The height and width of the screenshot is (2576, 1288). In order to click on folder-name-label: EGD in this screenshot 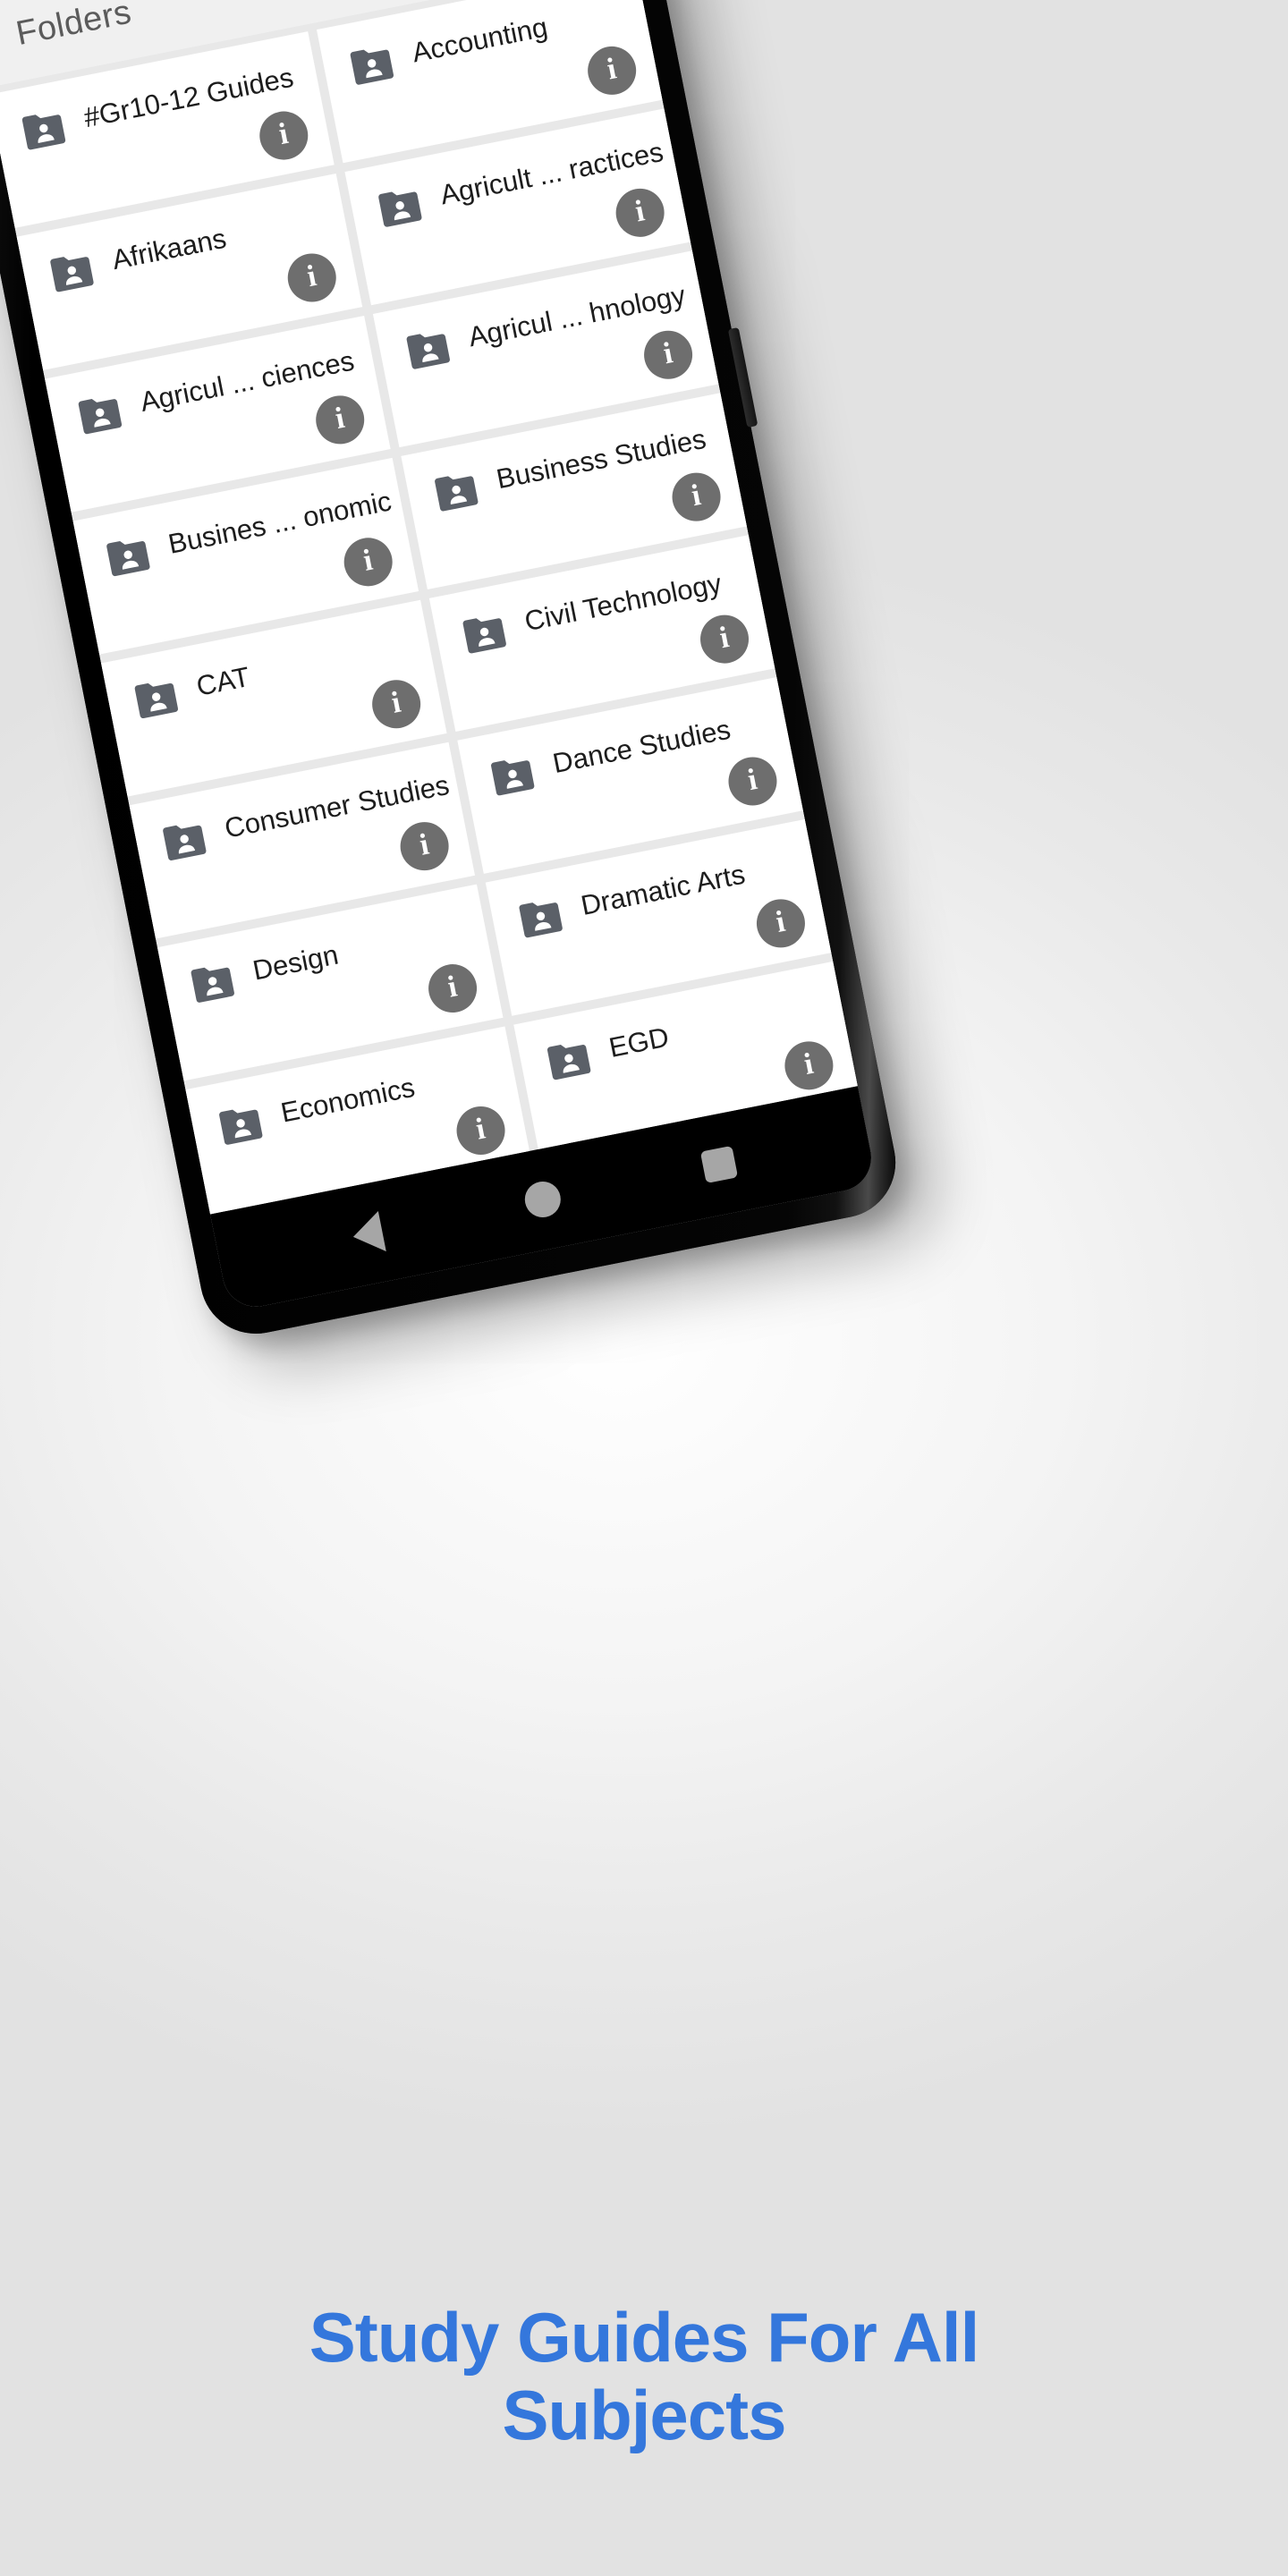, I will do `click(639, 1042)`.